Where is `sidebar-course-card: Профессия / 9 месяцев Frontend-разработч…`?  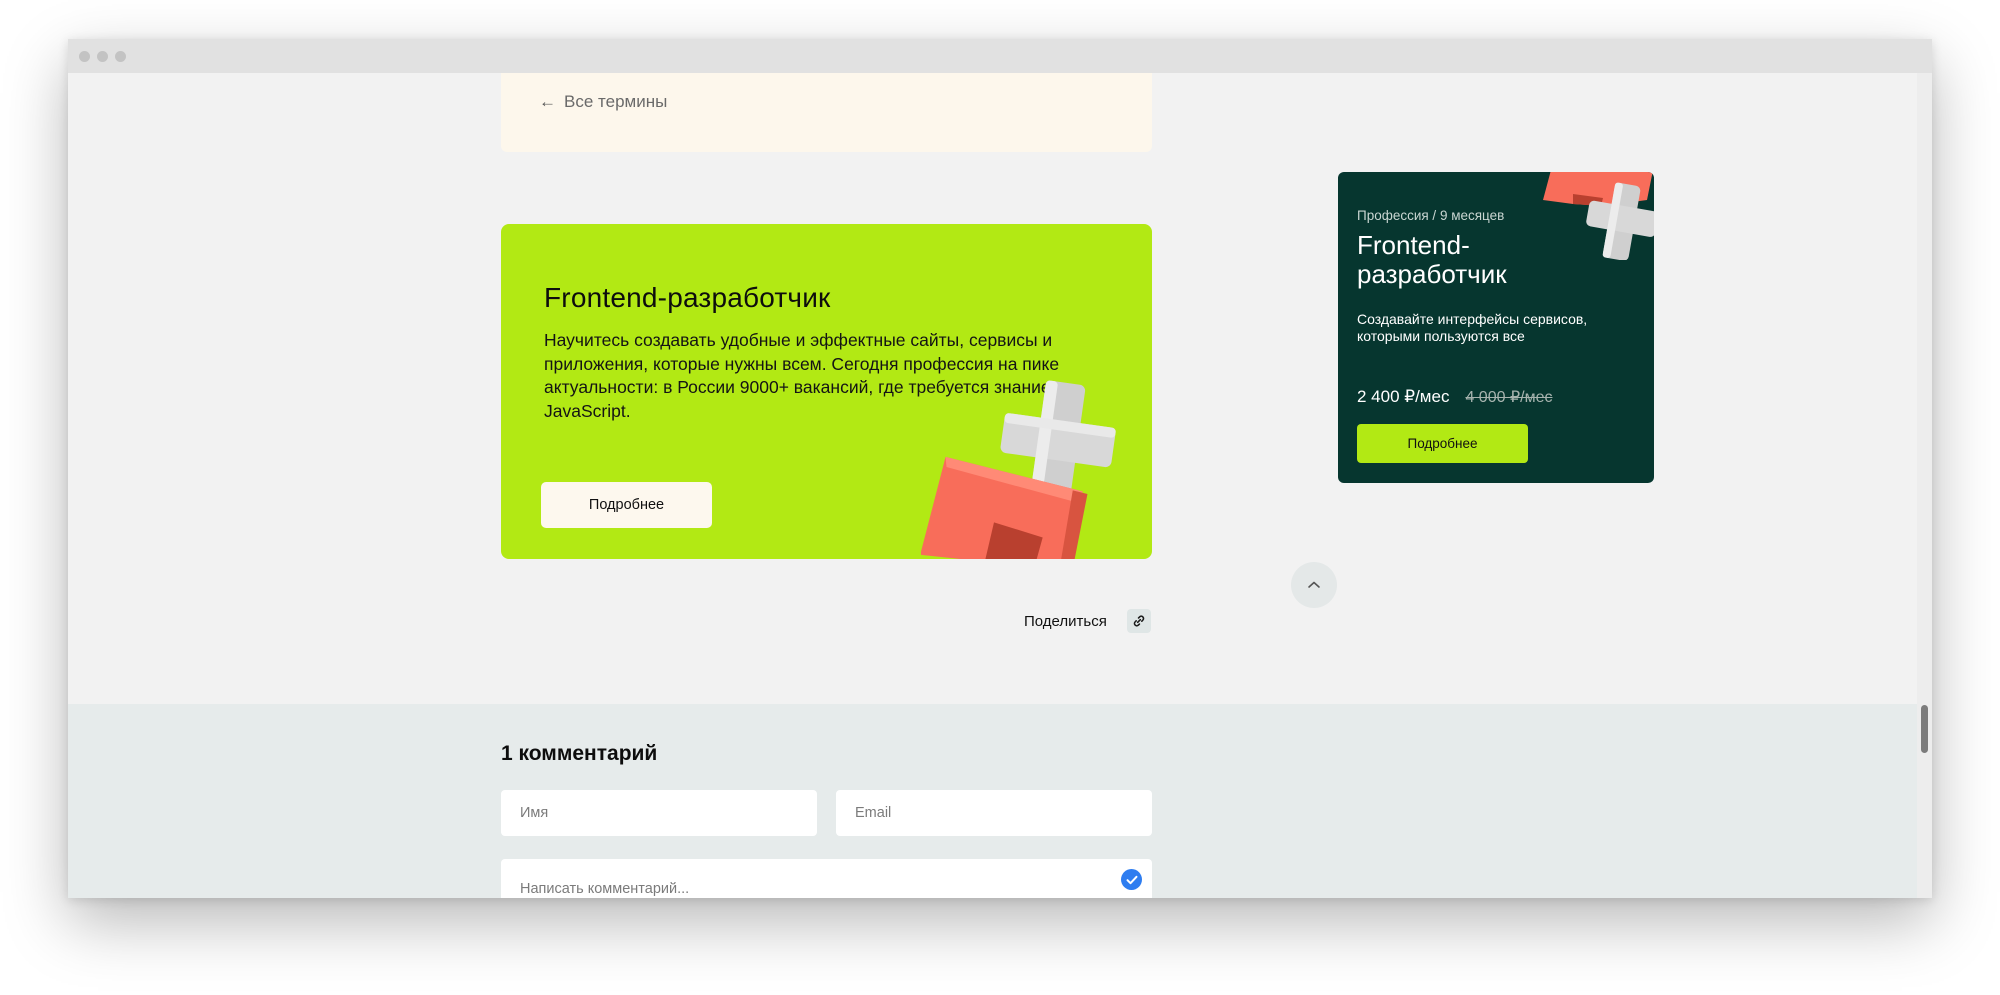 sidebar-course-card: Профессия / 9 месяцев Frontend-разработч… is located at coordinates (1496, 327).